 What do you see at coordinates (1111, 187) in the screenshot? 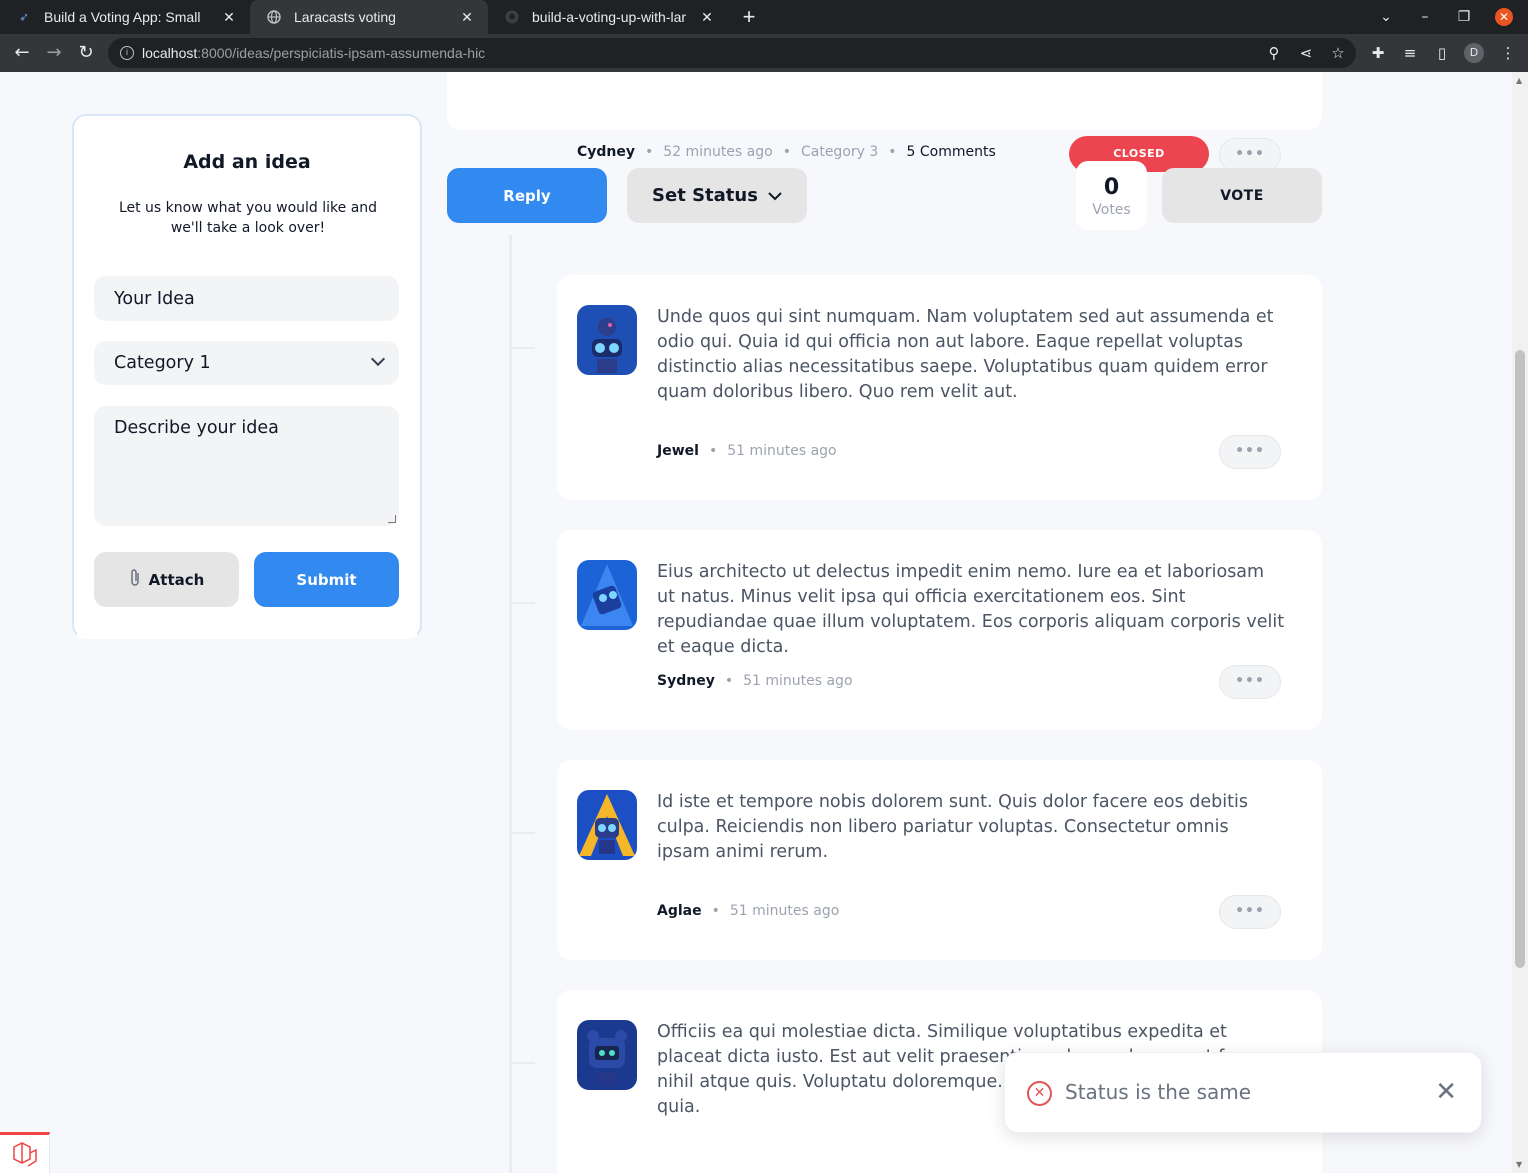
I see `votes-count: 0` at bounding box center [1111, 187].